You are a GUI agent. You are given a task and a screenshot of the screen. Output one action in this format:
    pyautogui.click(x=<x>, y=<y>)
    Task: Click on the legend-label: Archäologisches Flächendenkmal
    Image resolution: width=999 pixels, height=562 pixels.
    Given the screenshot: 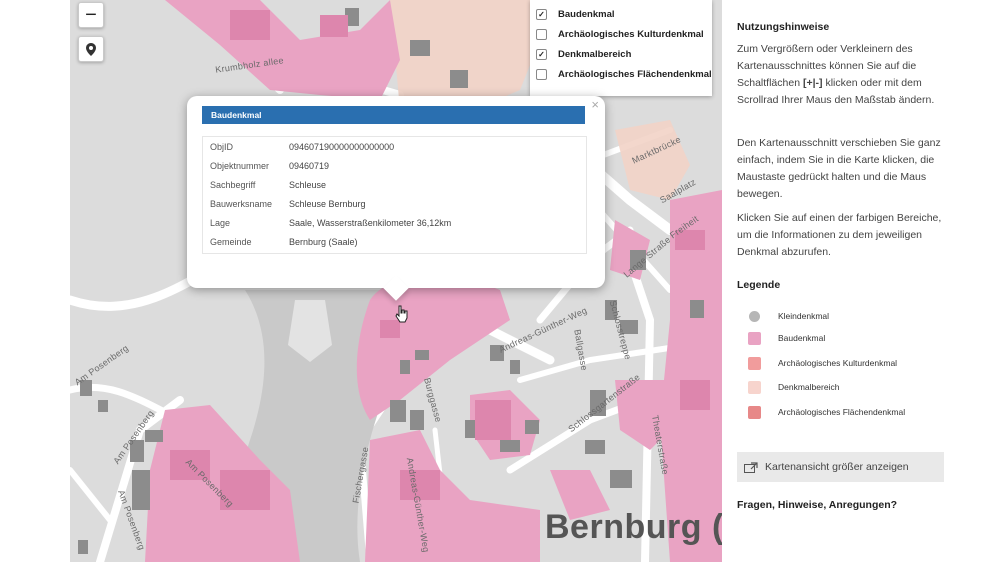 What is the action you would take?
    pyautogui.click(x=842, y=412)
    